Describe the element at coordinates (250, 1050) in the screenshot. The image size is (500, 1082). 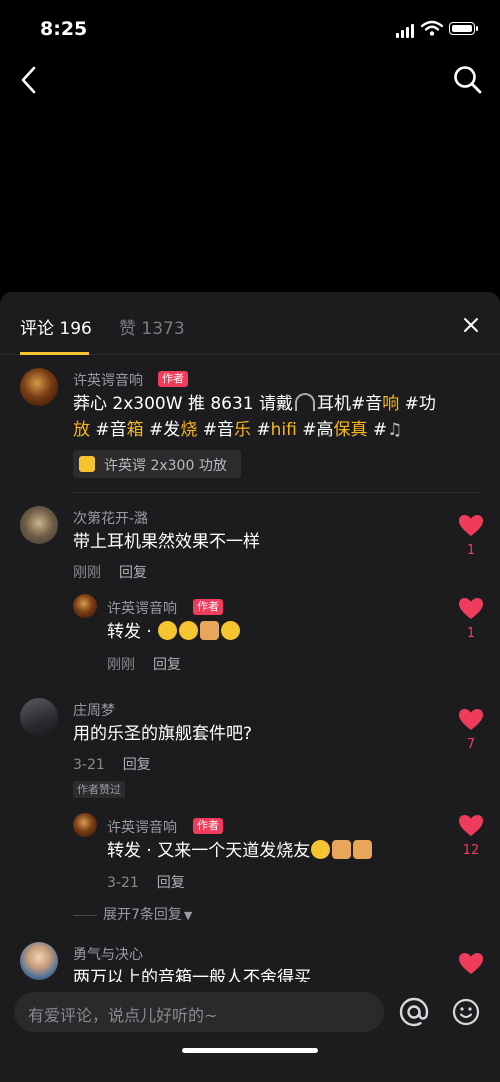
I see `home-indicator` at that location.